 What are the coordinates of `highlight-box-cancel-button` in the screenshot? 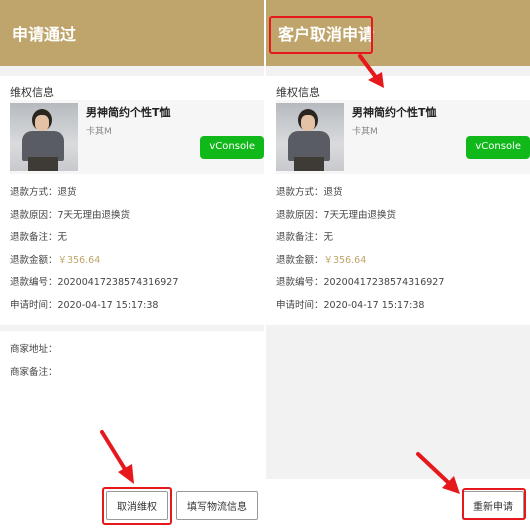 It's located at (137, 506).